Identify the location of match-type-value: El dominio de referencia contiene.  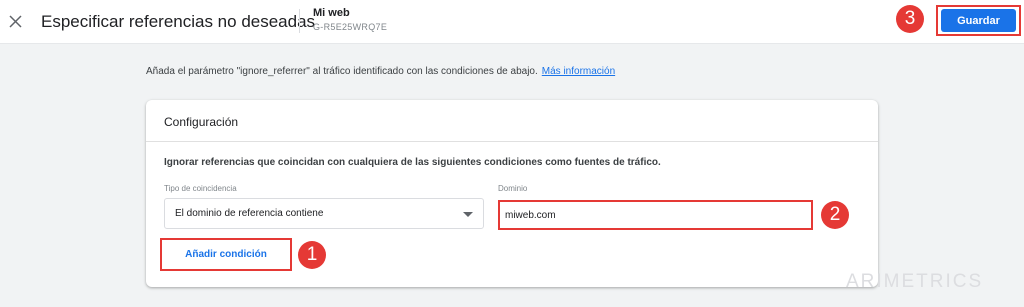
(249, 213).